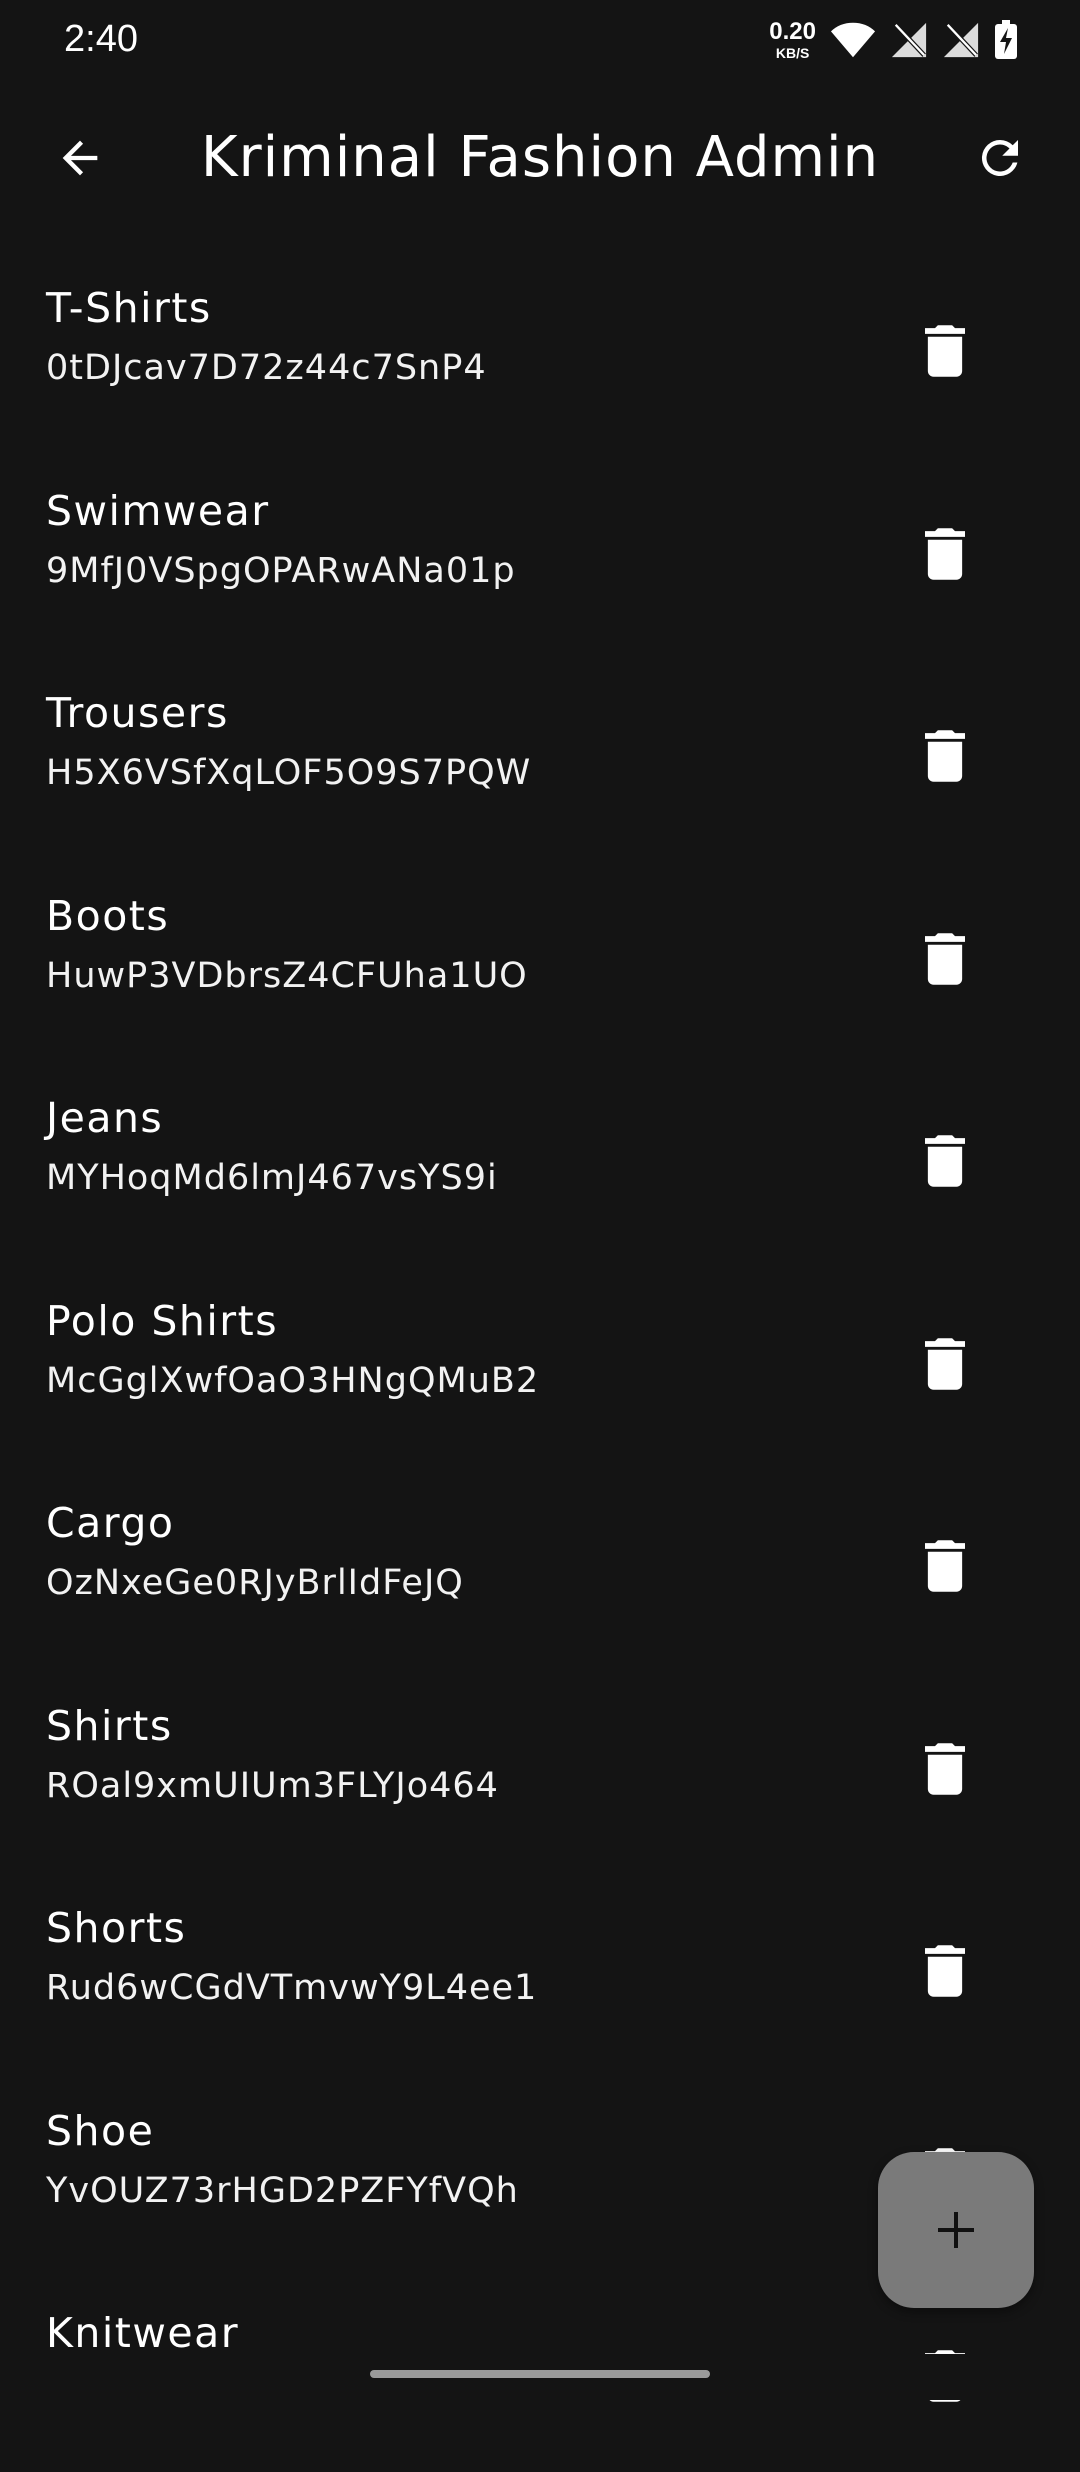 The height and width of the screenshot is (2472, 1080). What do you see at coordinates (289, 773) in the screenshot?
I see `category-id: H5X6VSfXqLOF5O9S7PQW` at bounding box center [289, 773].